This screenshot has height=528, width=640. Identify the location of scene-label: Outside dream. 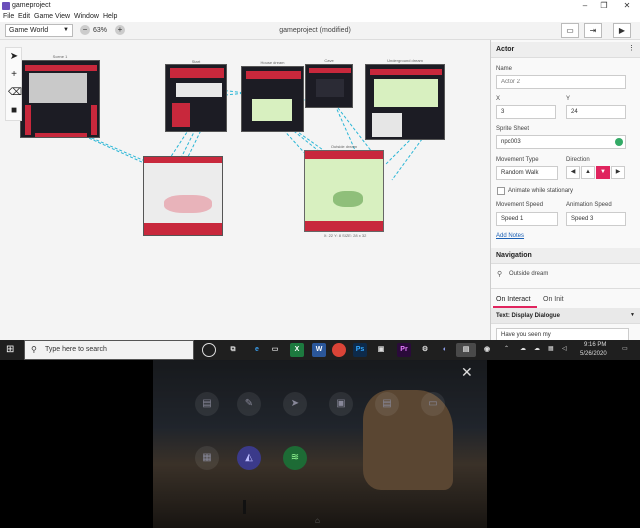
(344, 146).